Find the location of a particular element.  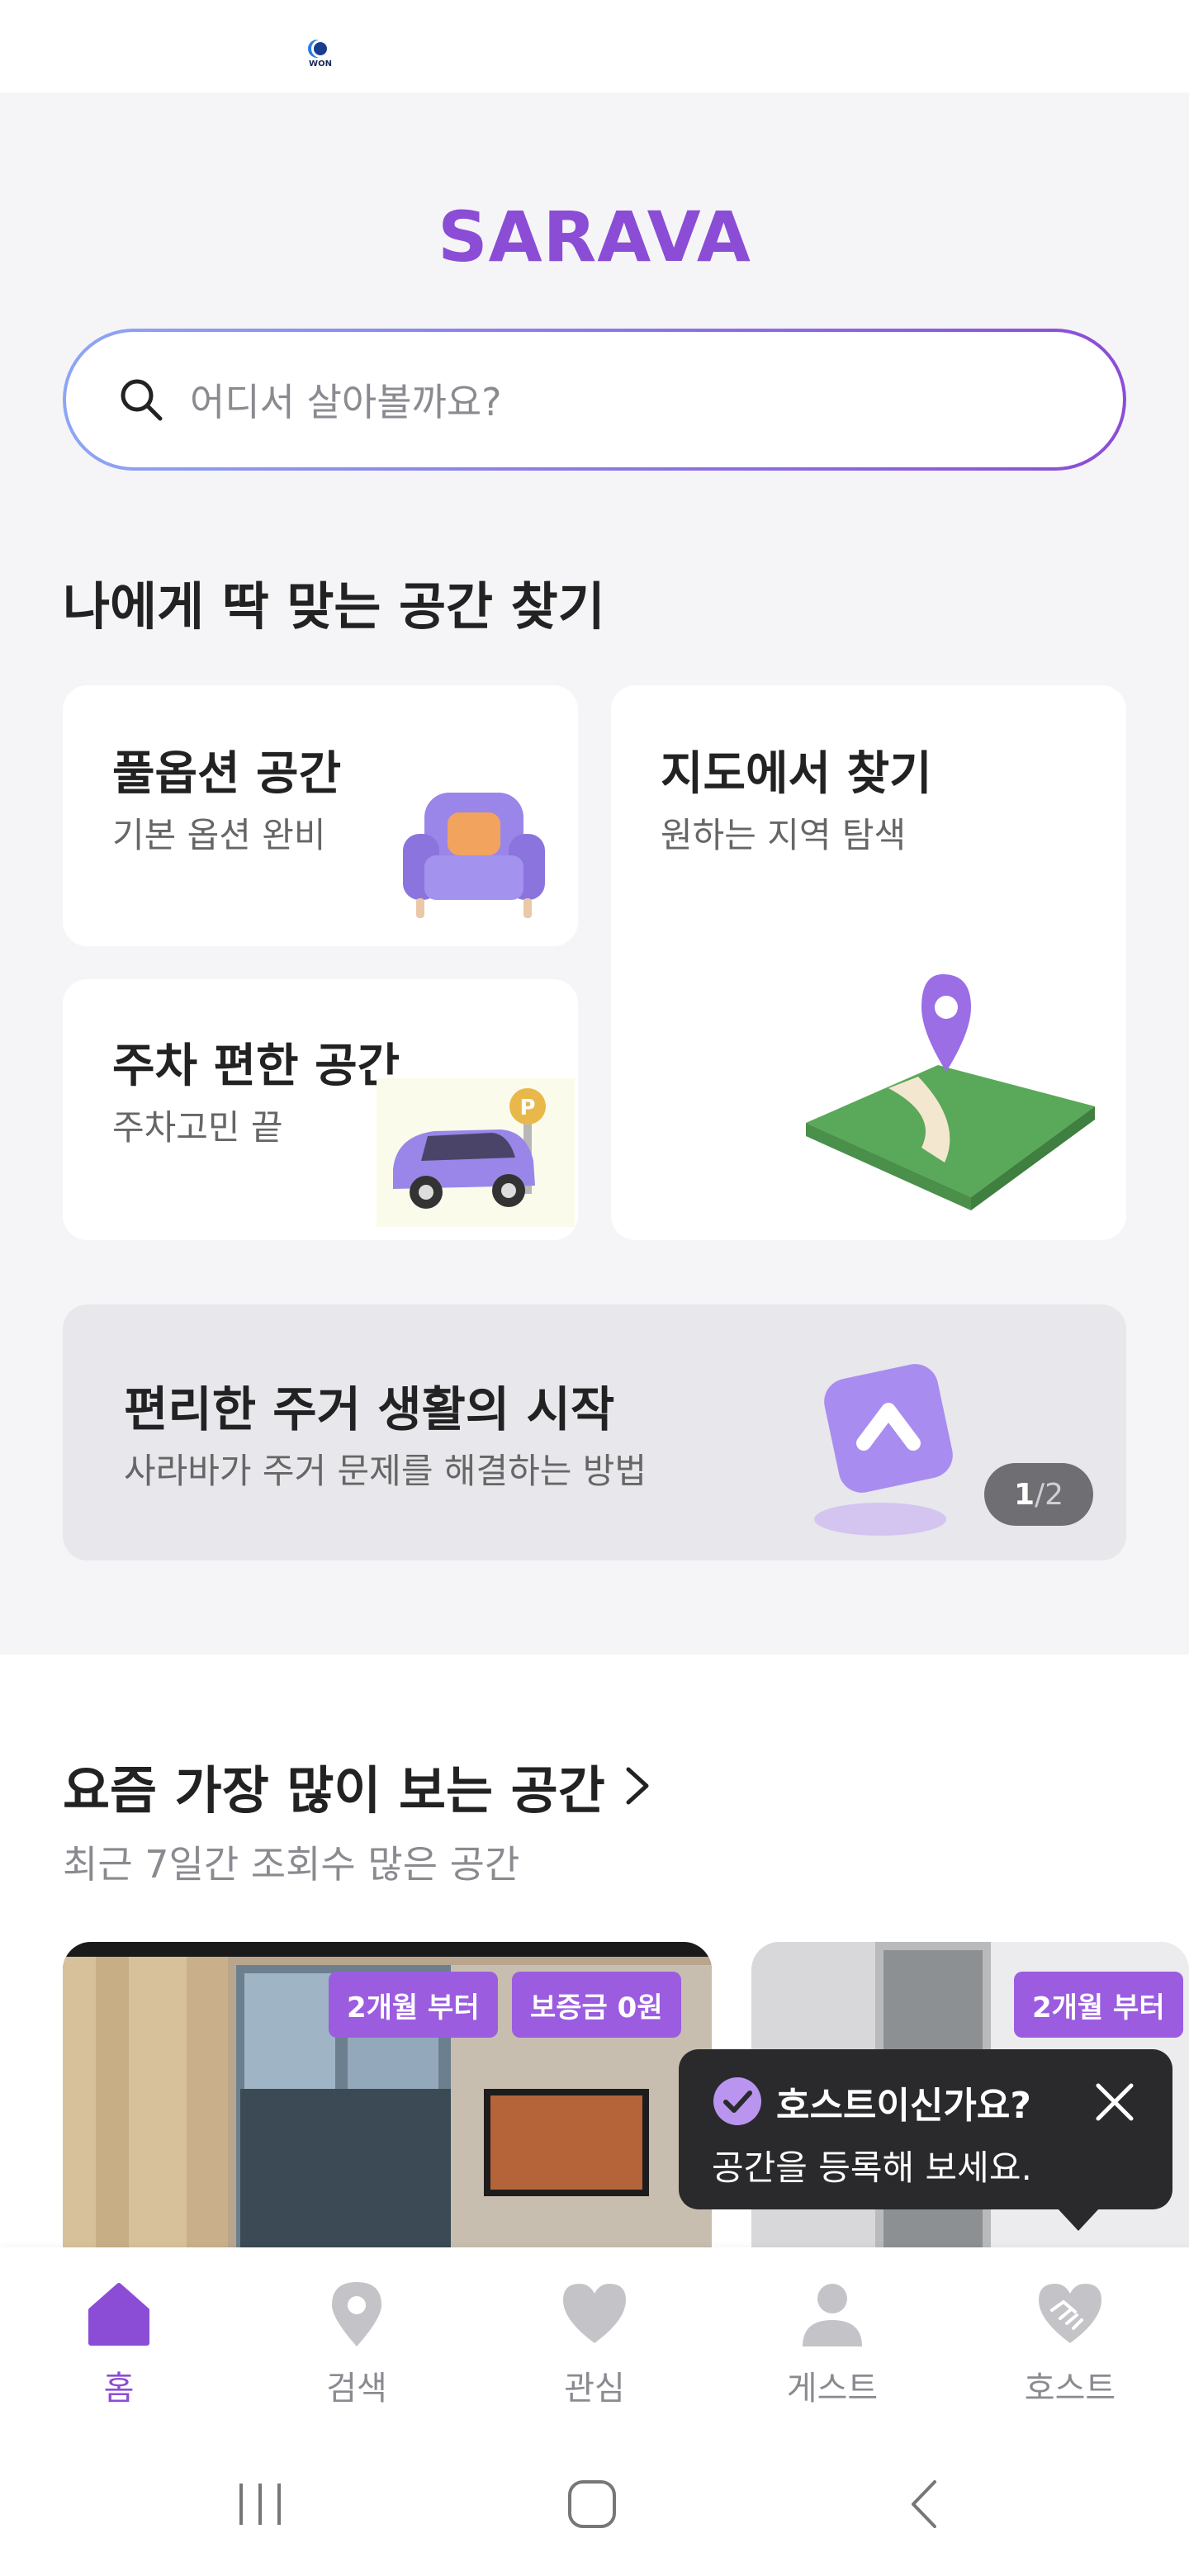

nav-guest: 게스트 is located at coordinates (832, 2343).